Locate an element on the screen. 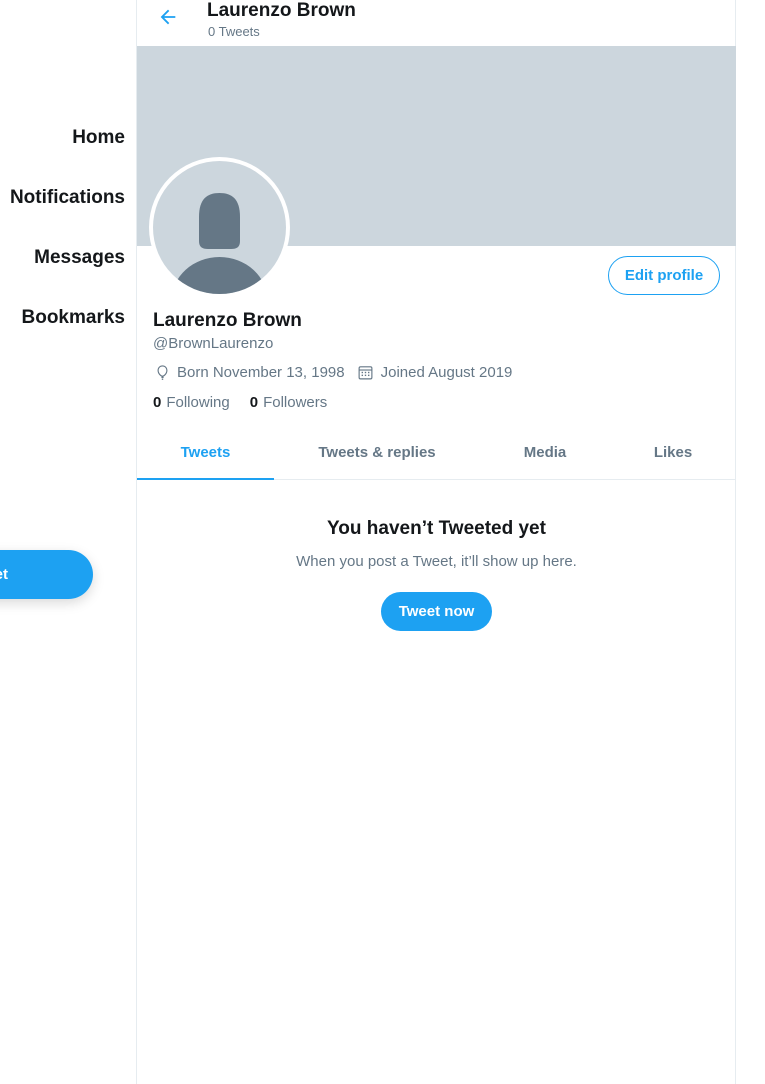 This screenshot has width=765, height=1084. tweet-button-label: Tweet is located at coordinates (4, 574).